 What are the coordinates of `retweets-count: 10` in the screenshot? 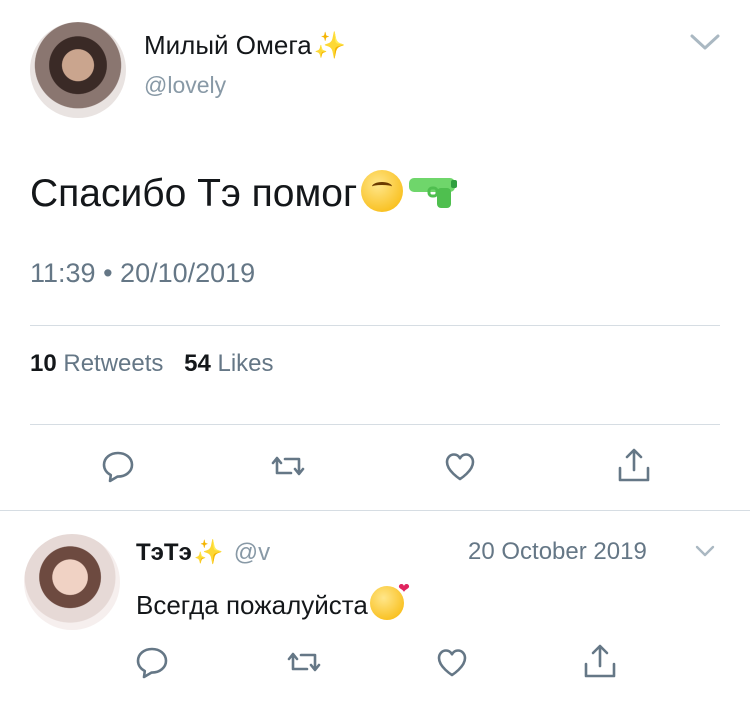 It's located at (43, 363).